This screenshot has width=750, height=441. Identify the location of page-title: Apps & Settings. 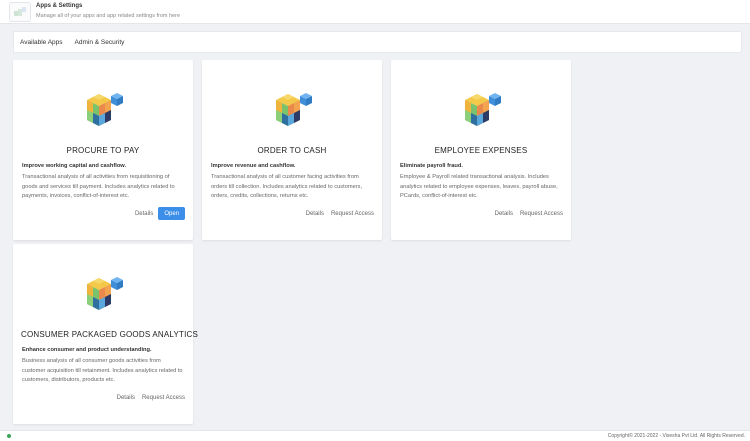
(59, 6).